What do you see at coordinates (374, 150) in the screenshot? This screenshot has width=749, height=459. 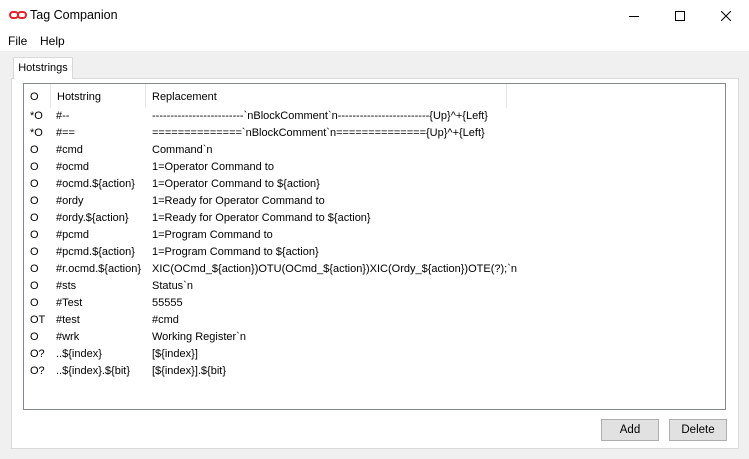 I see `table-row: O #cmd Command`n` at bounding box center [374, 150].